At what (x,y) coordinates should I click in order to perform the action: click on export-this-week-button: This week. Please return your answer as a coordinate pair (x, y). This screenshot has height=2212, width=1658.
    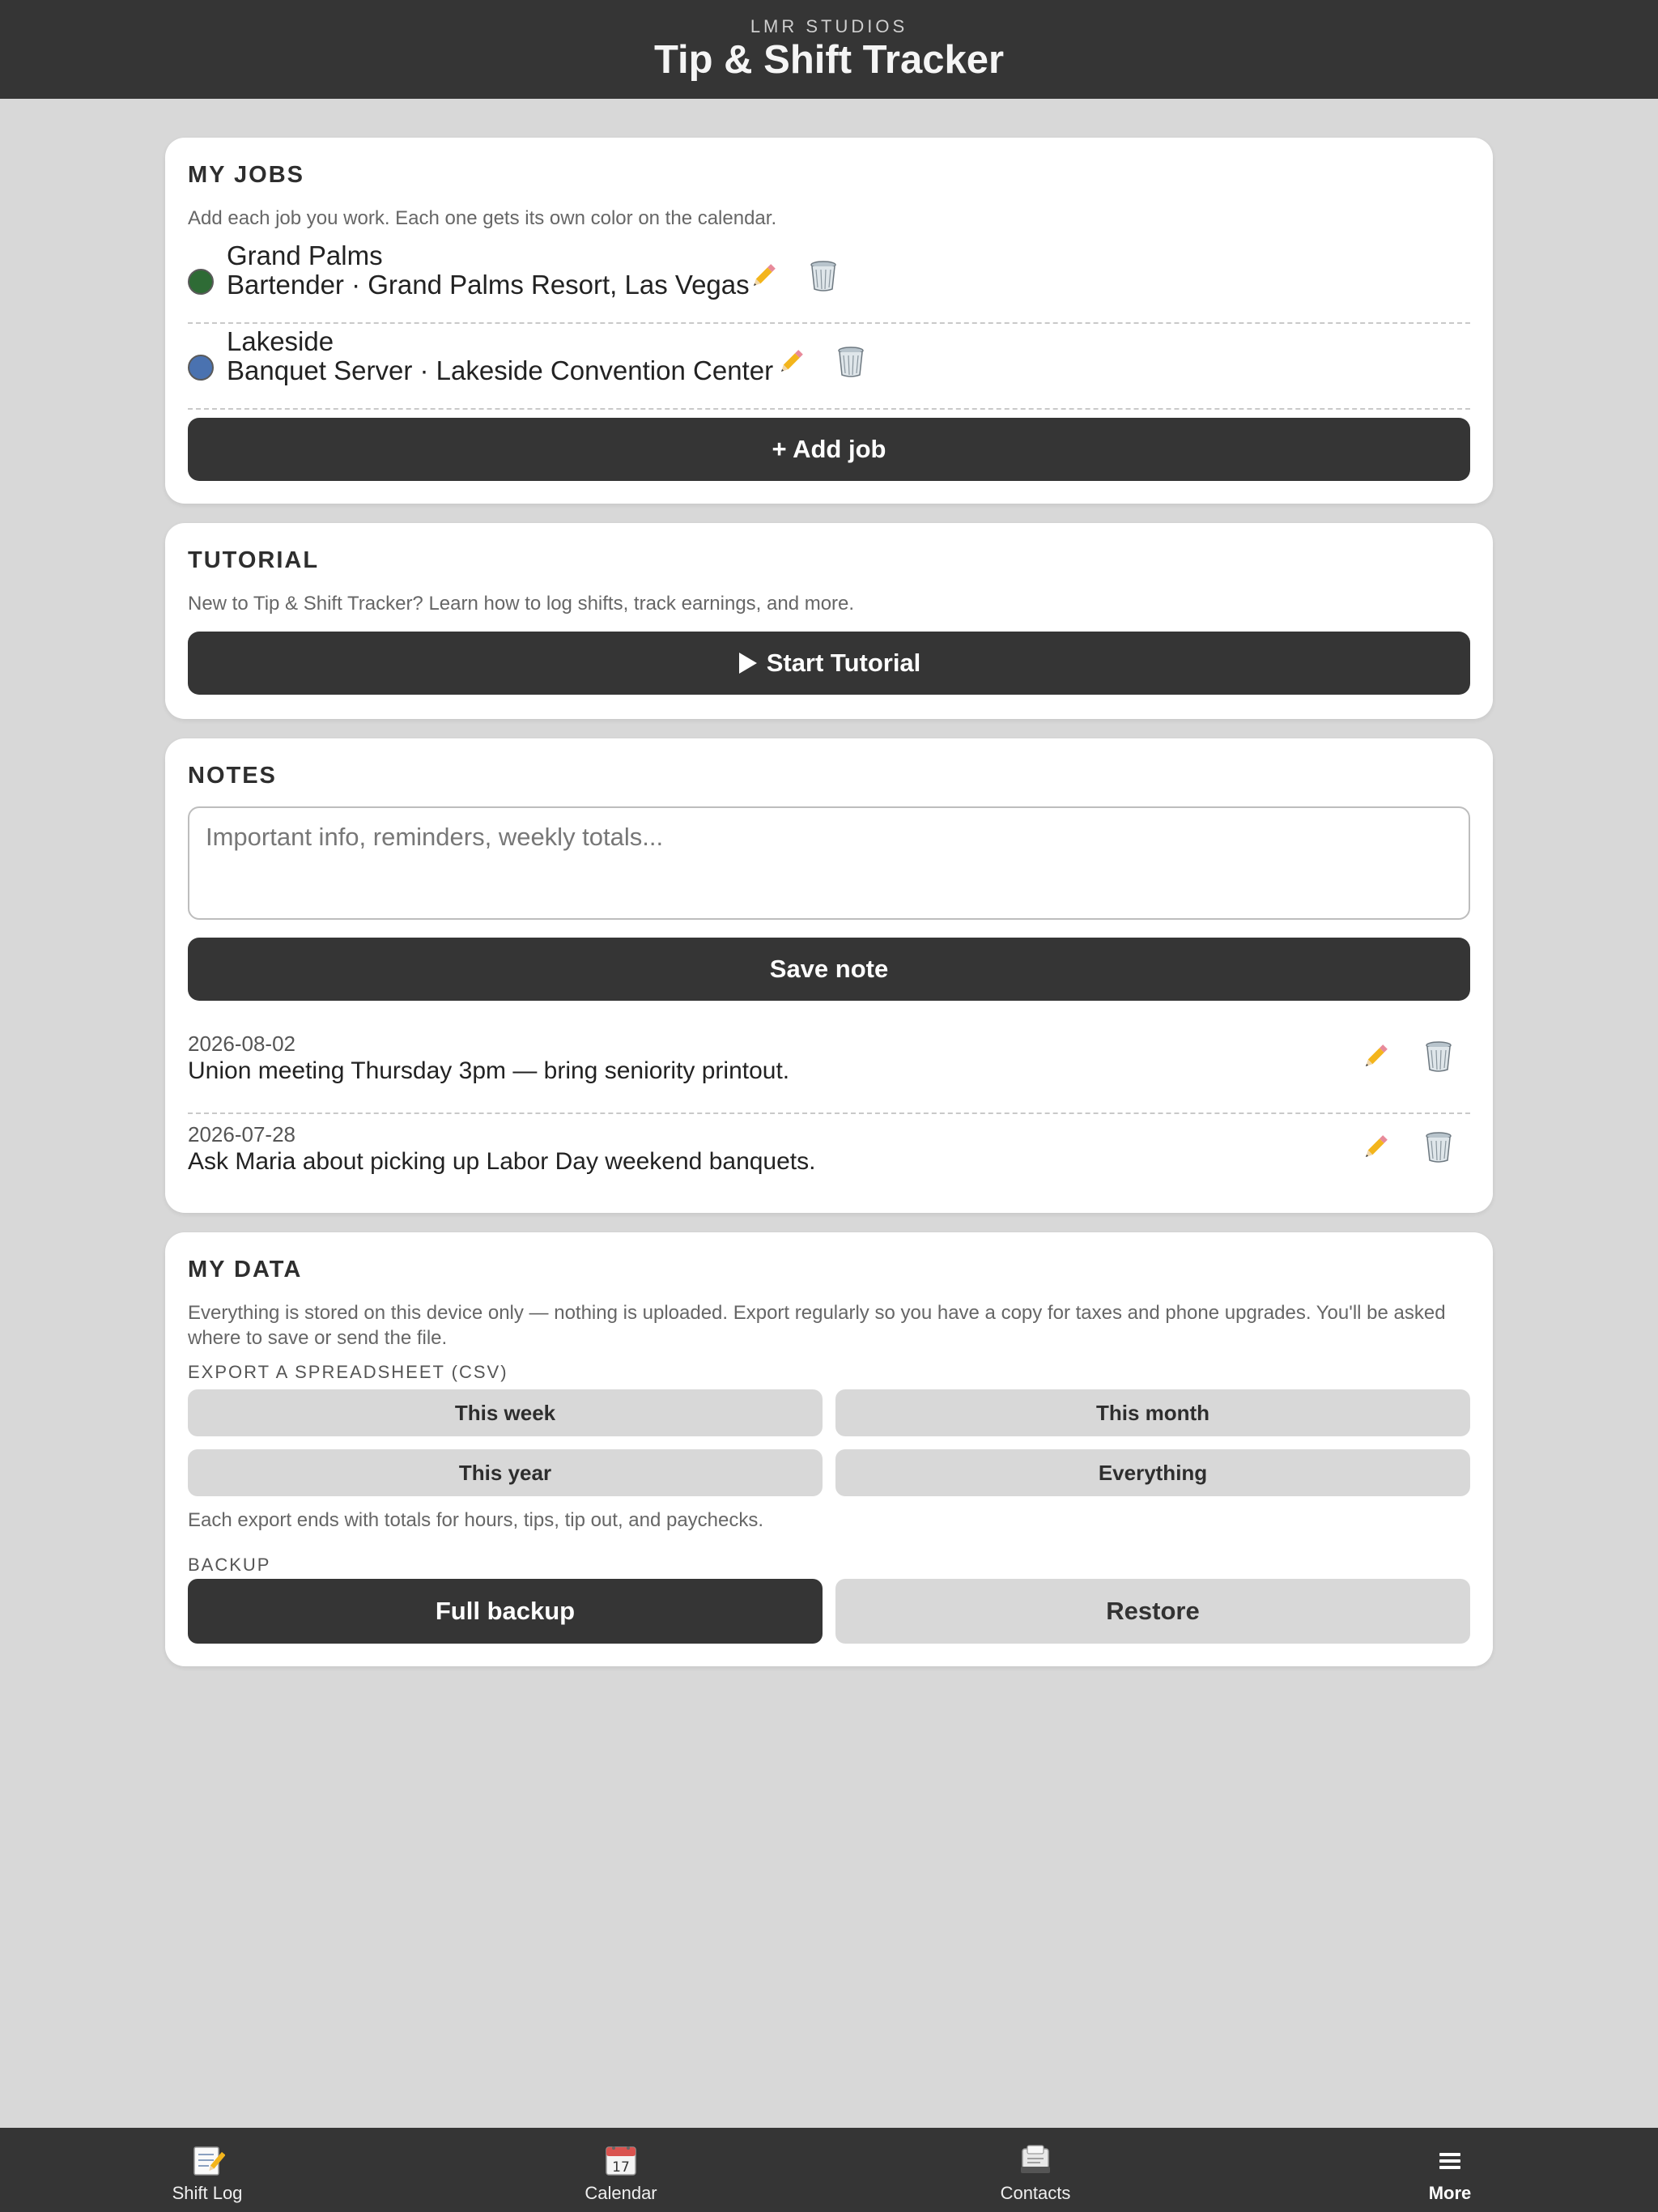
    Looking at the image, I should click on (505, 1413).